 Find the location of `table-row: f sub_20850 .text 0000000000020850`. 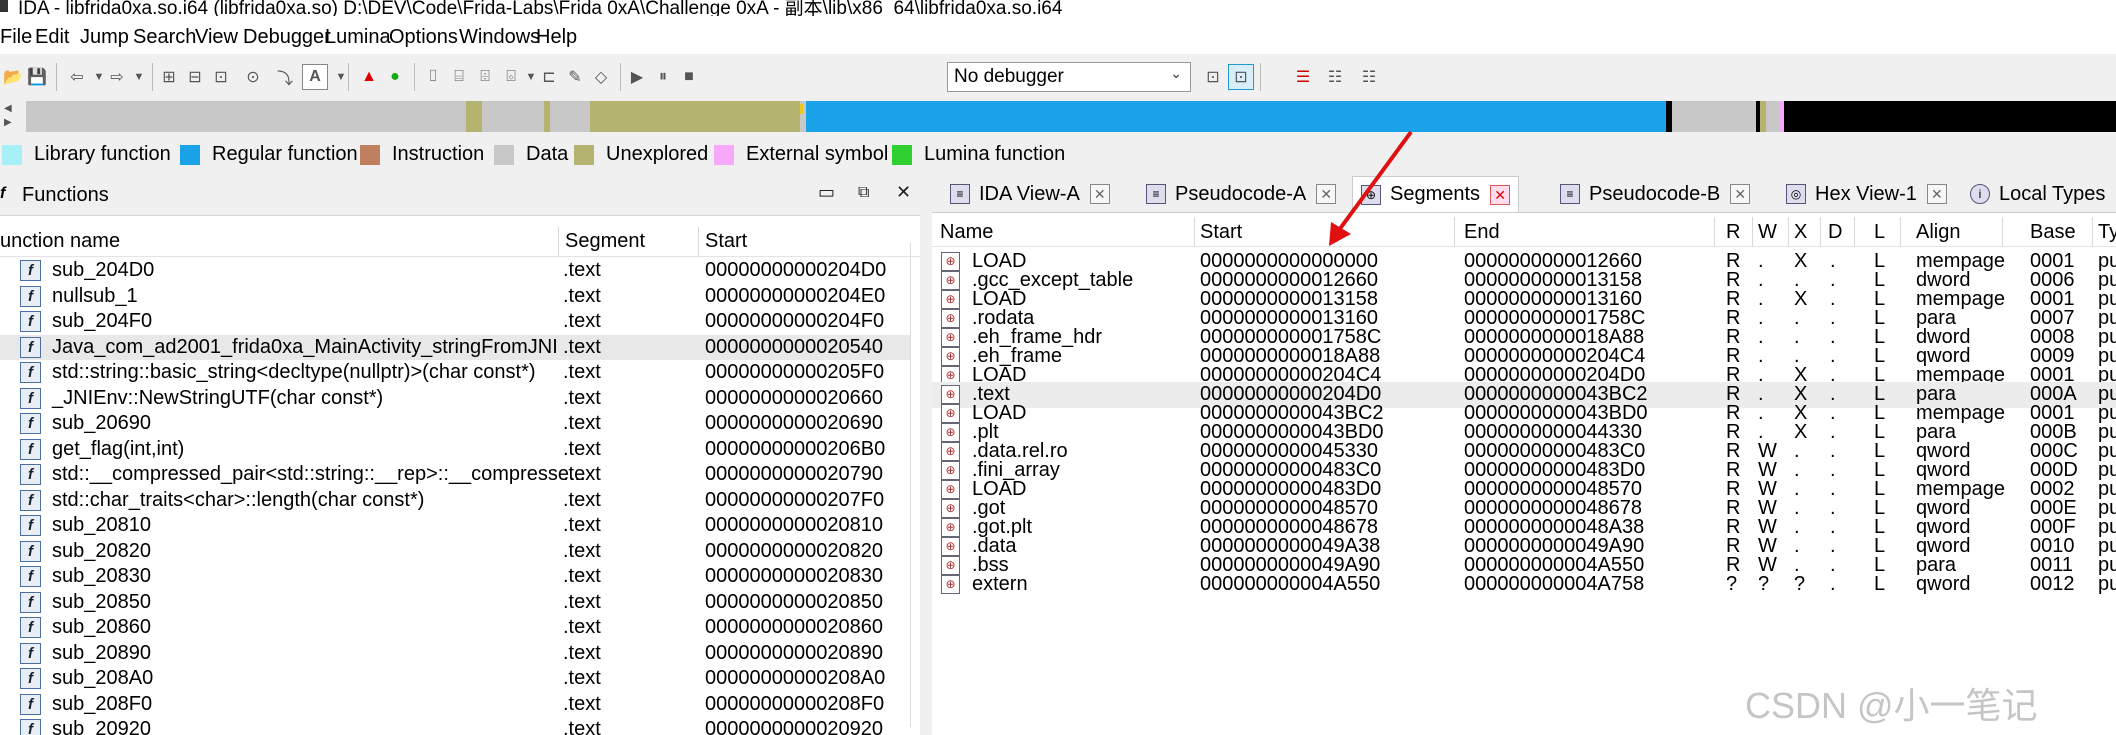

table-row: f sub_20850 .text 0000000000020850 is located at coordinates (455, 603).